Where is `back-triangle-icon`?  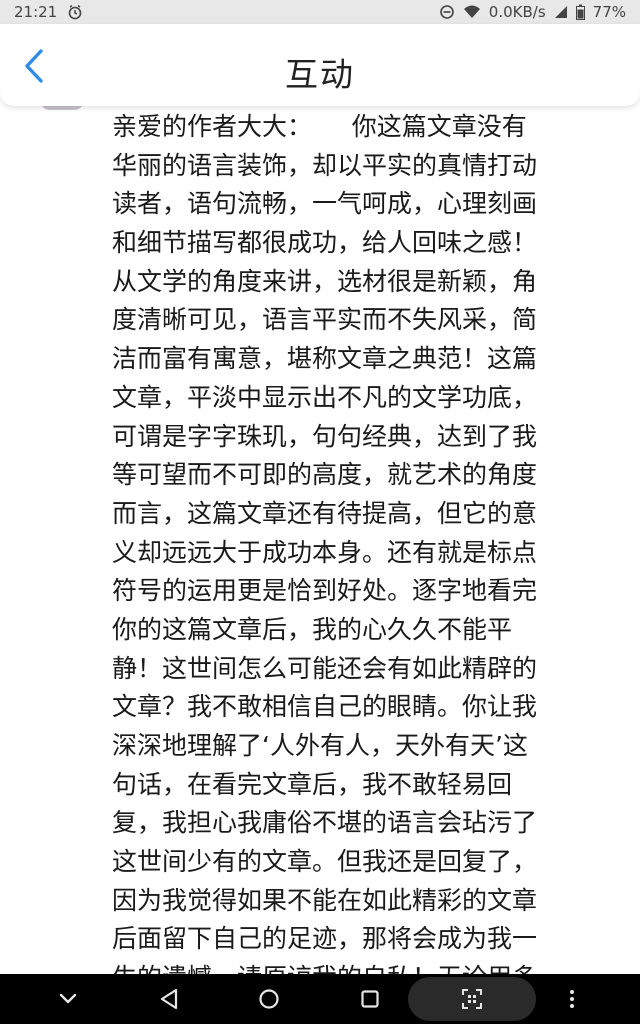 back-triangle-icon is located at coordinates (169, 999).